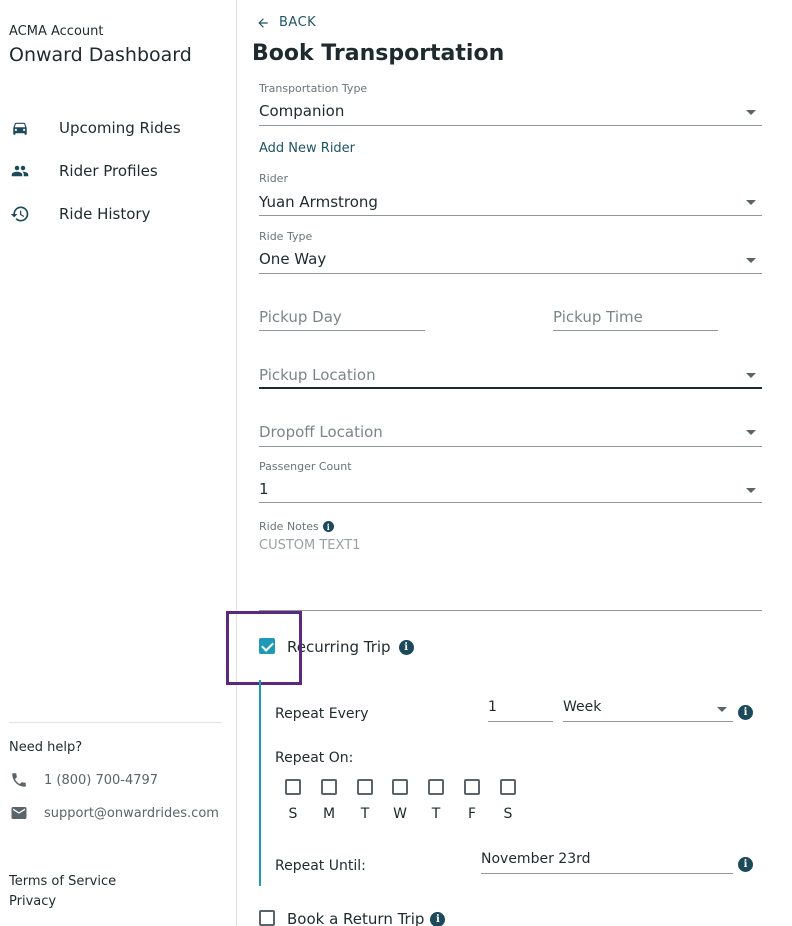  I want to click on repeat-every-input: 1, so click(520, 710).